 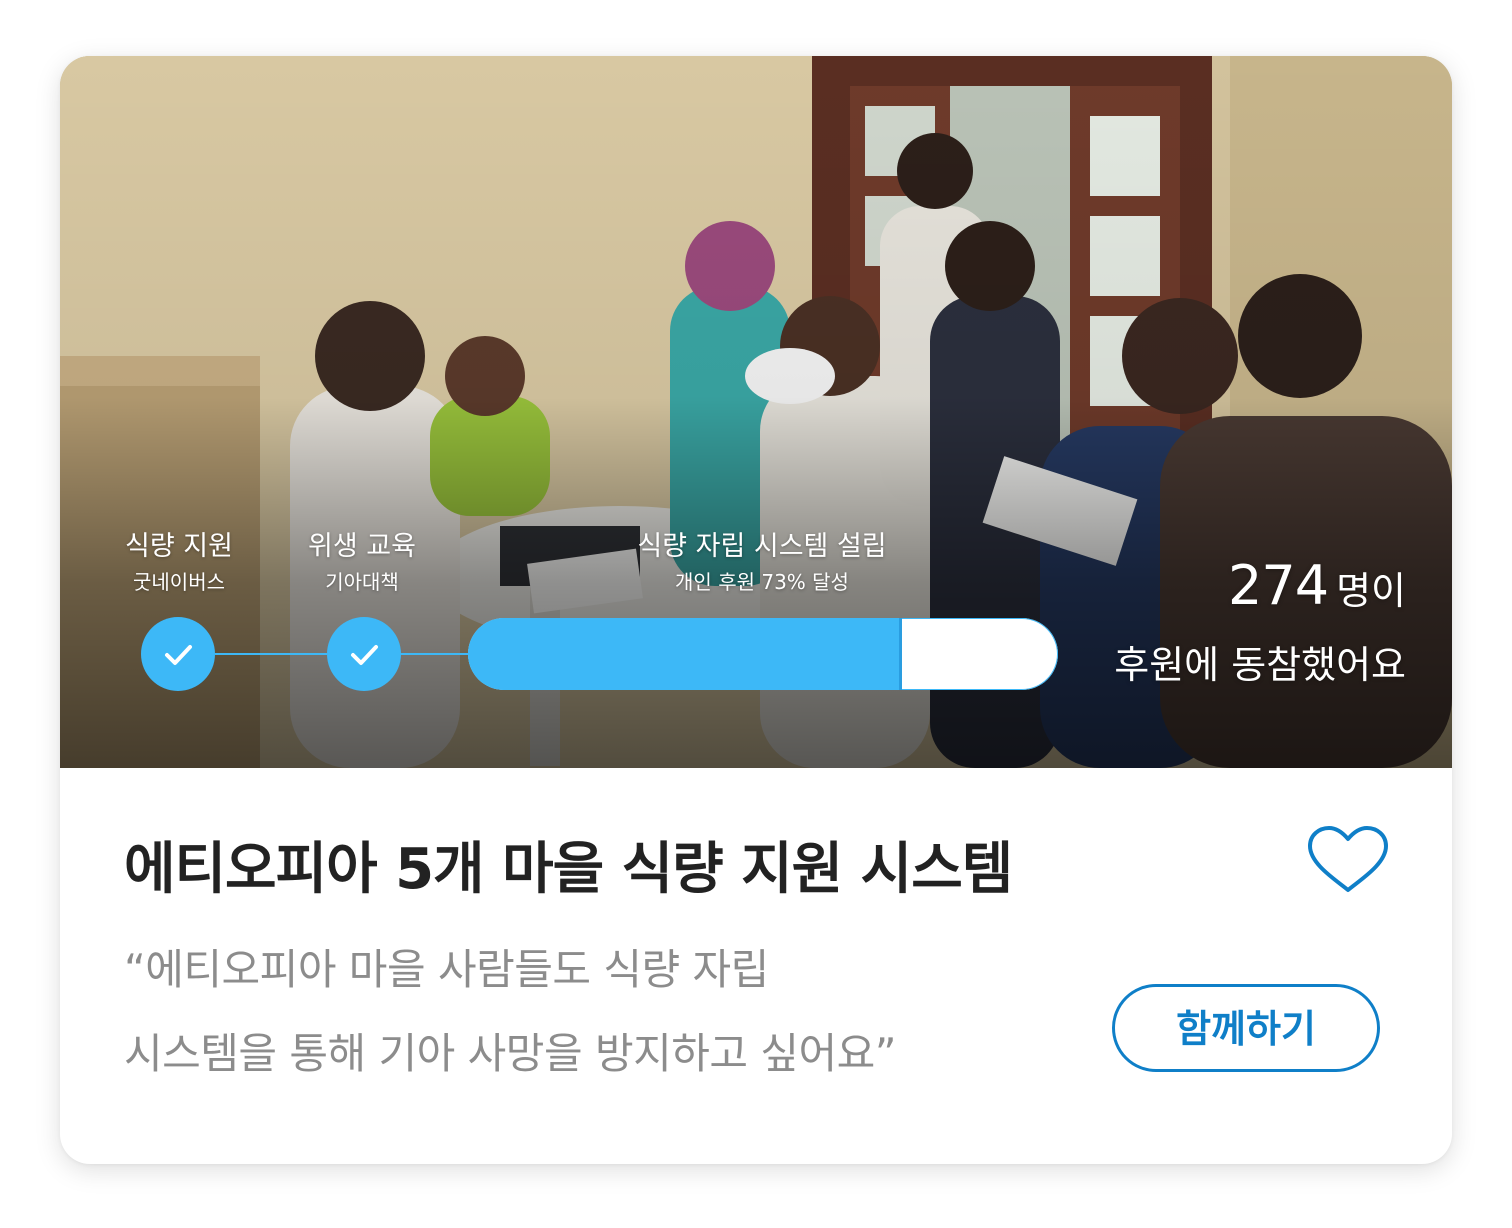 What do you see at coordinates (762, 582) in the screenshot?
I see `step-3-sub: 개인 후원 73% 달성` at bounding box center [762, 582].